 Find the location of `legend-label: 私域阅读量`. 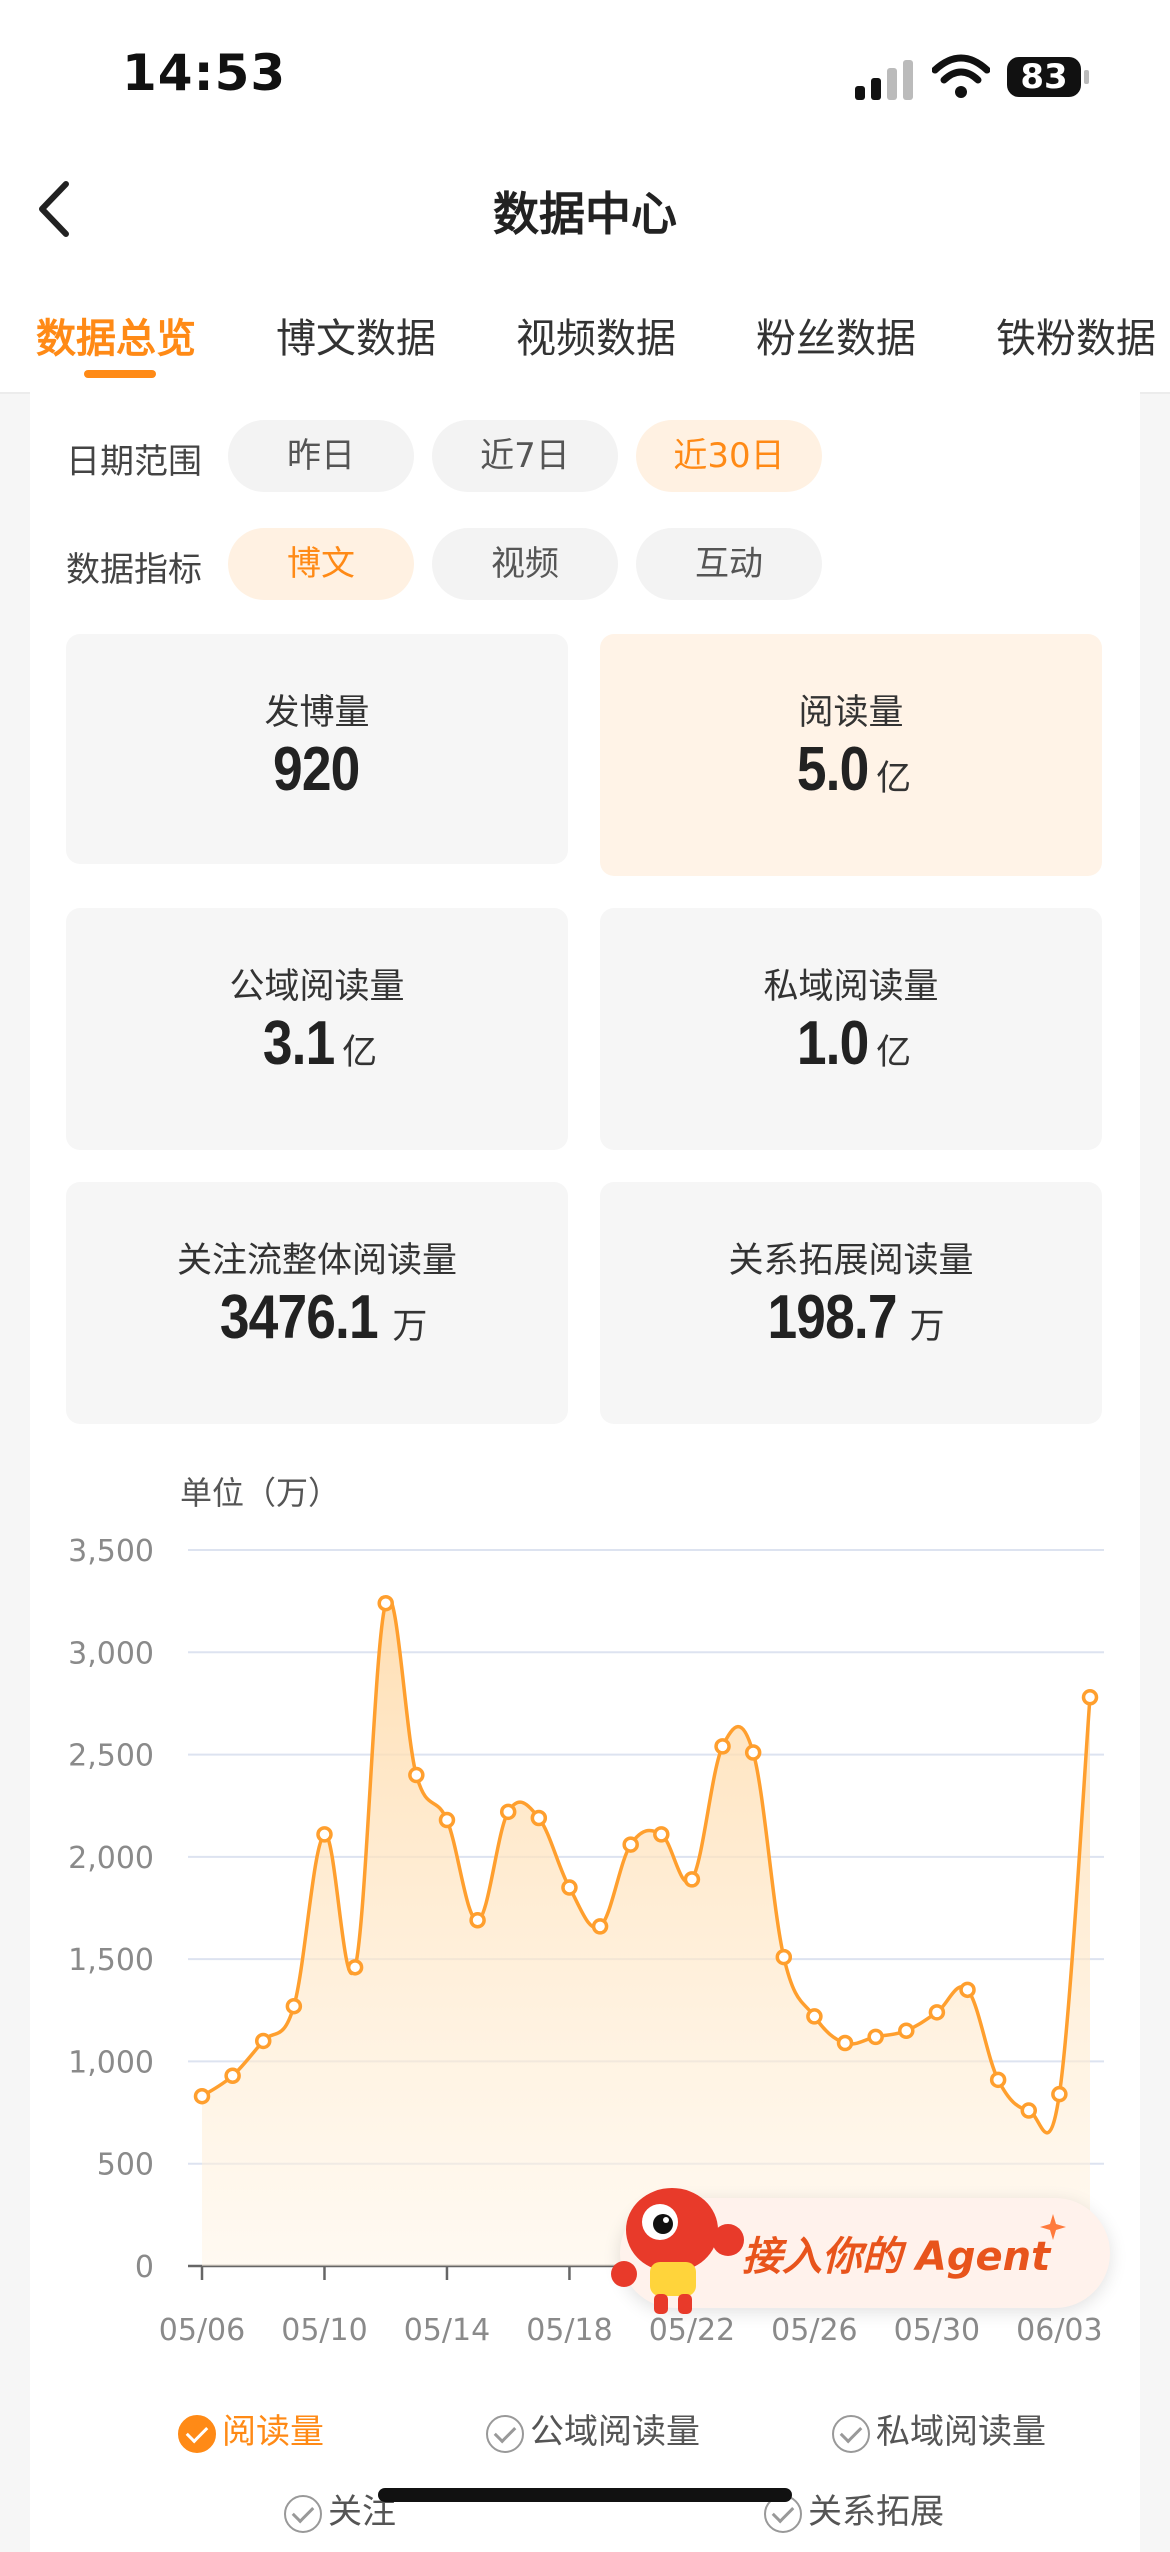

legend-label: 私域阅读量 is located at coordinates (961, 2432).